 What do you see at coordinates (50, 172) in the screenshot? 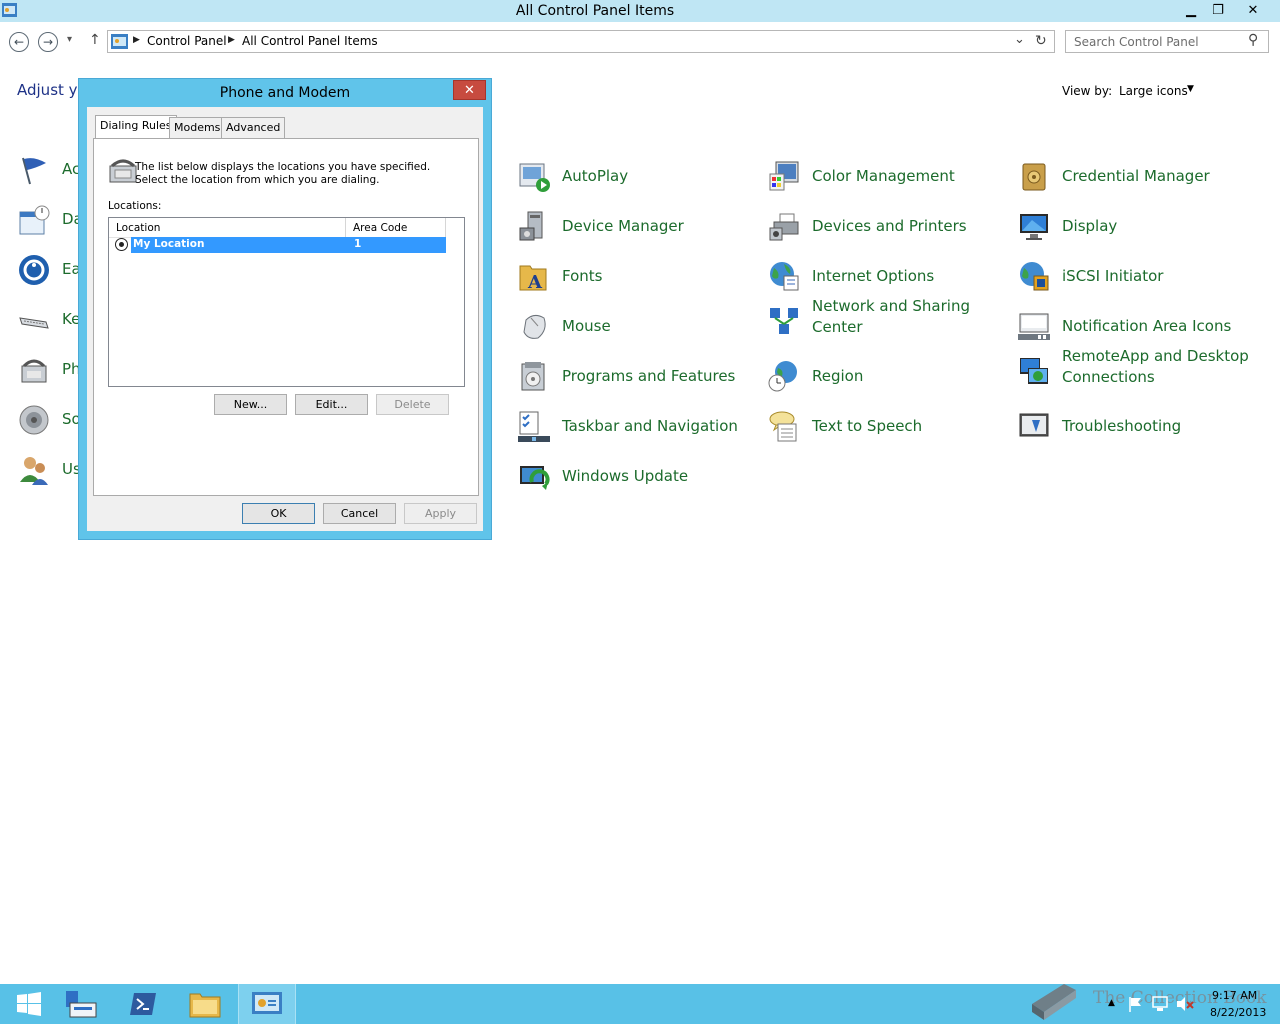
I see `cp-item-action-center: Ac` at bounding box center [50, 172].